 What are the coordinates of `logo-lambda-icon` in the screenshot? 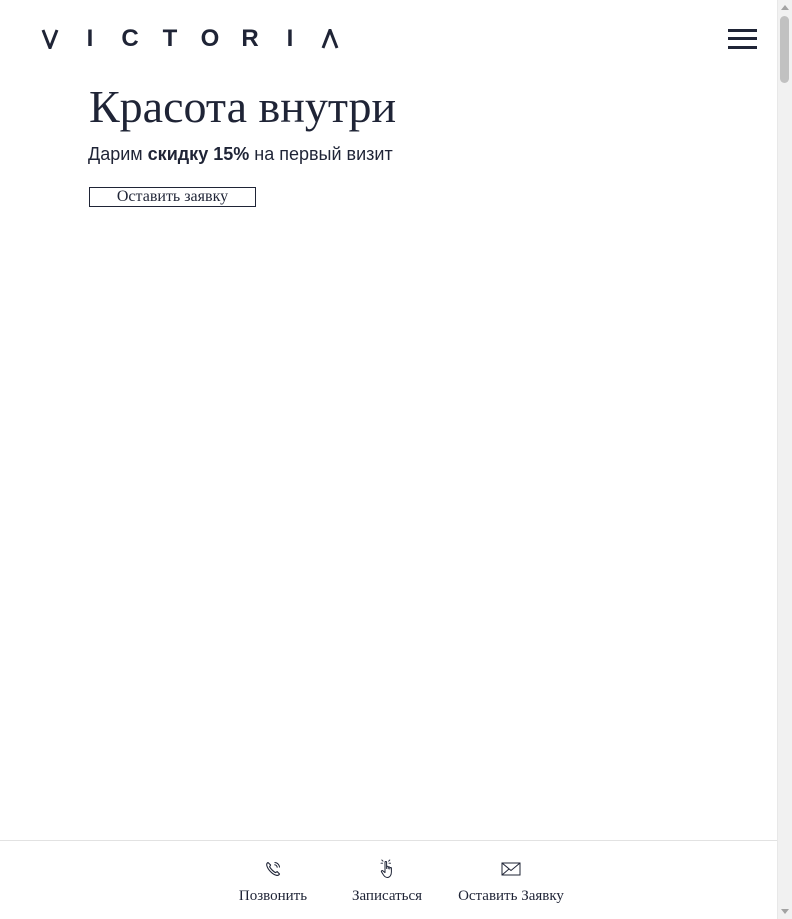 It's located at (330, 39).